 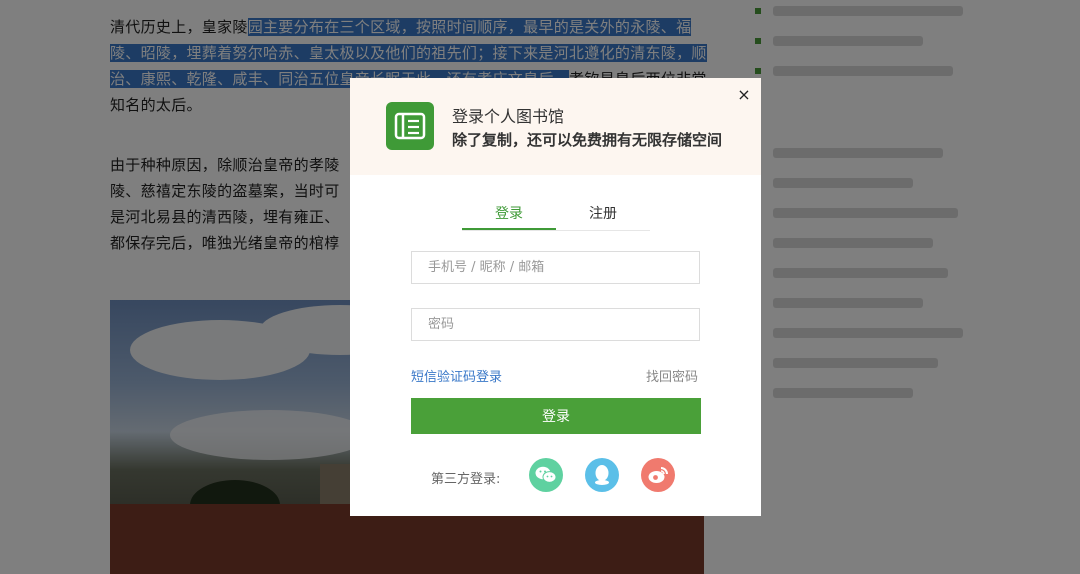 I want to click on modal-header: 登录个人图书馆 除了复制，还可以免费拥有无限存储空间 ×, so click(x=555, y=126).